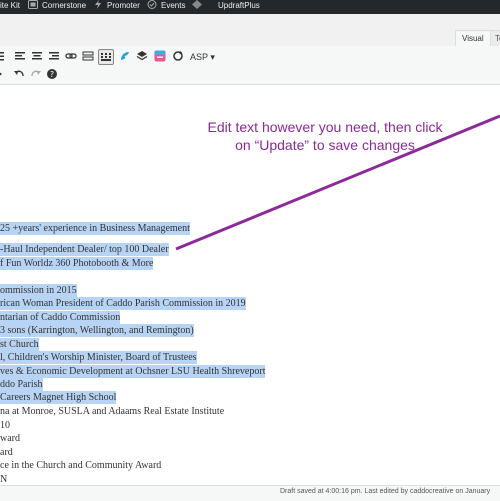  I want to click on content-line: ommission in 2015, so click(38, 290).